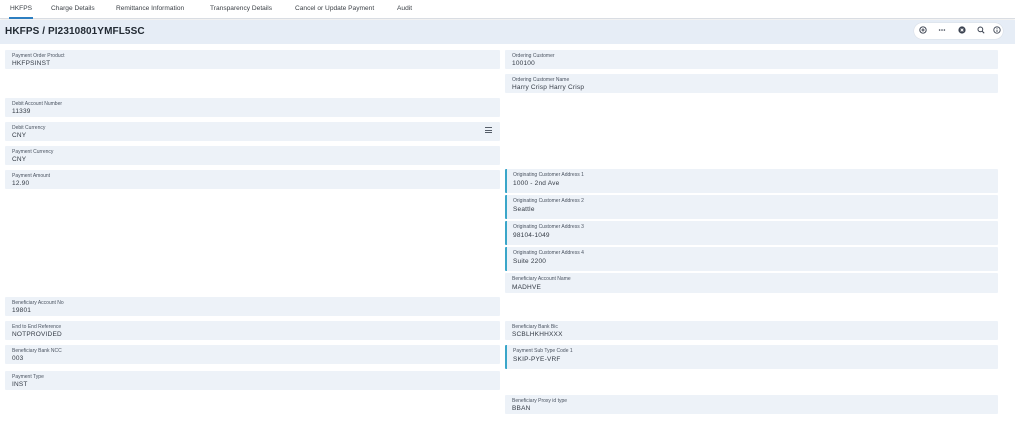 This screenshot has height=422, width=1015. I want to click on field-label: Ordering Customer, so click(533, 56).